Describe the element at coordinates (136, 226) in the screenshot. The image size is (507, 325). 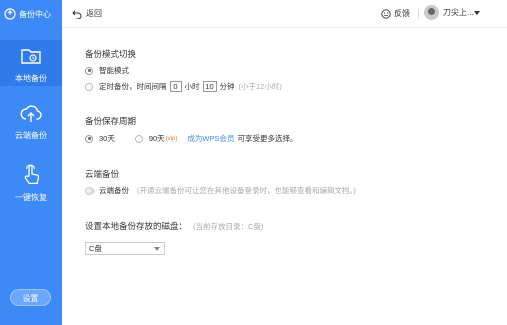
I see `disk-title: 设置本地备份存放的磁盘：` at that location.